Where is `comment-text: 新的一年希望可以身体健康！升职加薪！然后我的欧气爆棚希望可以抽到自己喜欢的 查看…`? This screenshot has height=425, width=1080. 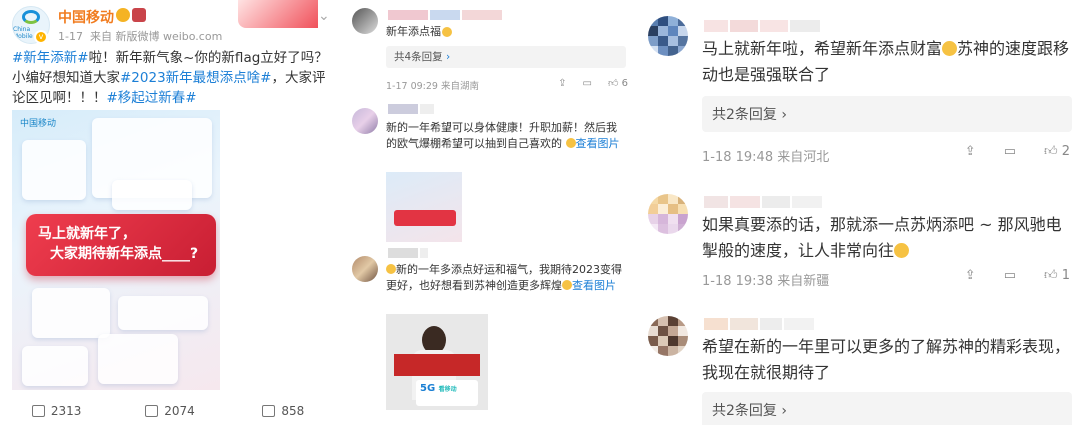
comment-text: 新的一年希望可以身体健康！升职加薪！然后我的欧气爆棚希望可以抽到自己喜欢的 查看… is located at coordinates (506, 136).